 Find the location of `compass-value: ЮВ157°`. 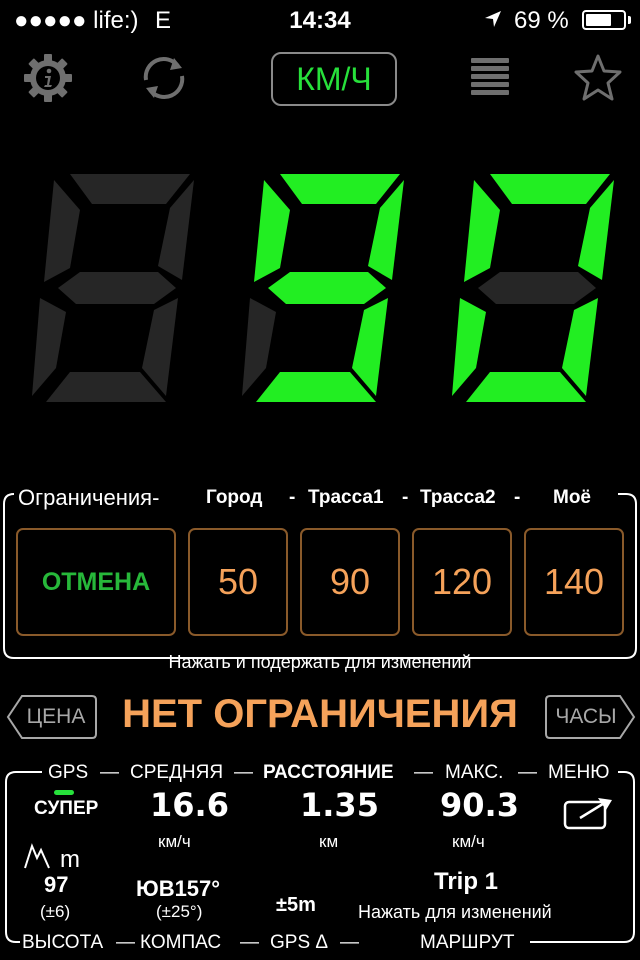

compass-value: ЮВ157° is located at coordinates (178, 888).